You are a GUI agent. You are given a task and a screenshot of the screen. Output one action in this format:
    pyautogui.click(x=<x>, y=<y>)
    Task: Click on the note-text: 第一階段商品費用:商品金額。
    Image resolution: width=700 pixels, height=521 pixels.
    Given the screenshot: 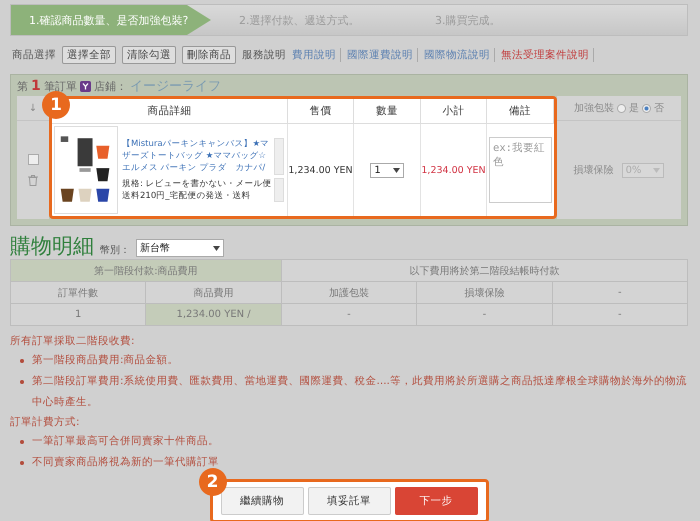 What is the action you would take?
    pyautogui.click(x=105, y=360)
    